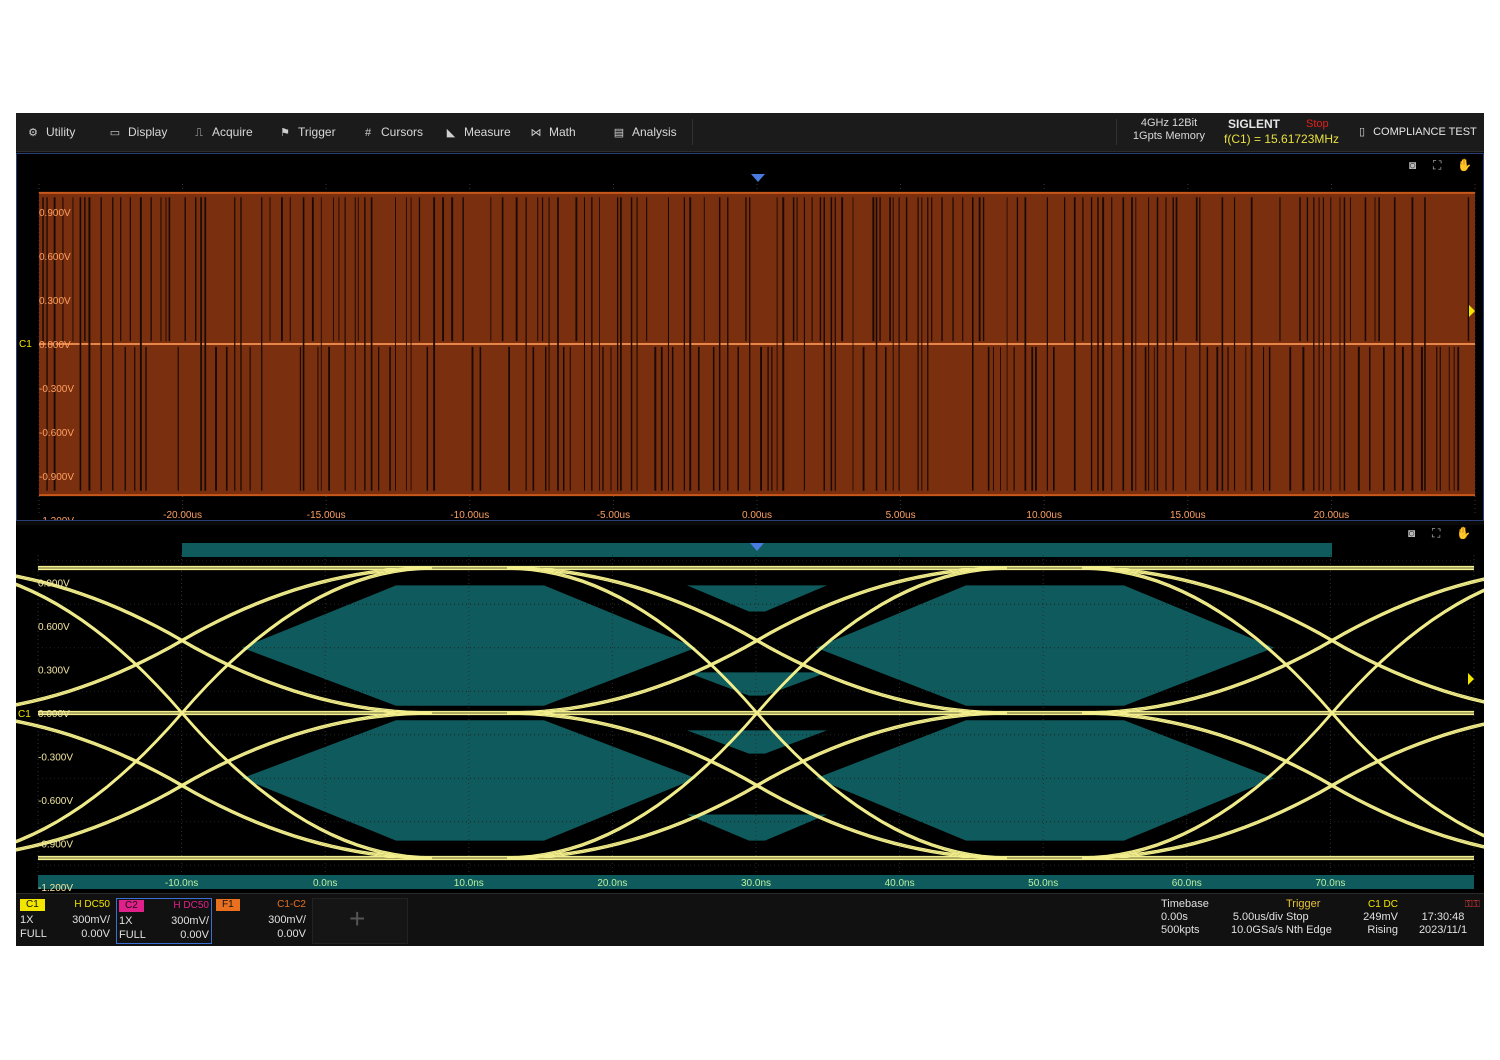  I want to click on clock-date: 2023/11/1, so click(1443, 930).